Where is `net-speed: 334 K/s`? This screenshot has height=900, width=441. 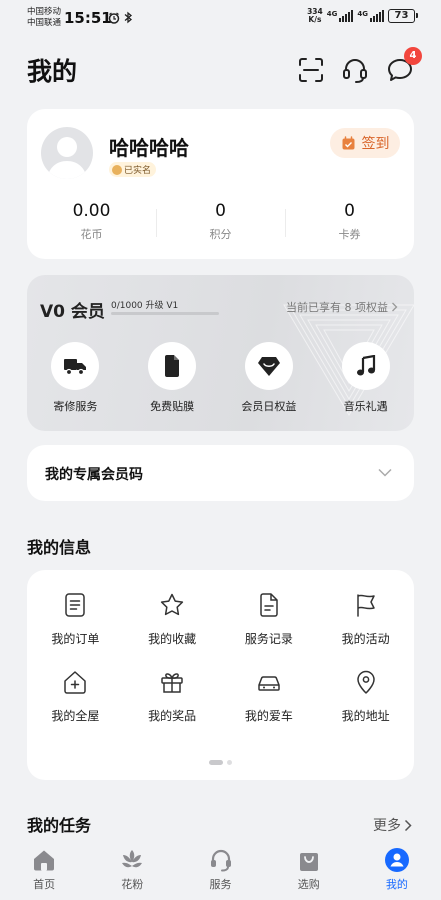
net-speed: 334 K/s is located at coordinates (315, 15).